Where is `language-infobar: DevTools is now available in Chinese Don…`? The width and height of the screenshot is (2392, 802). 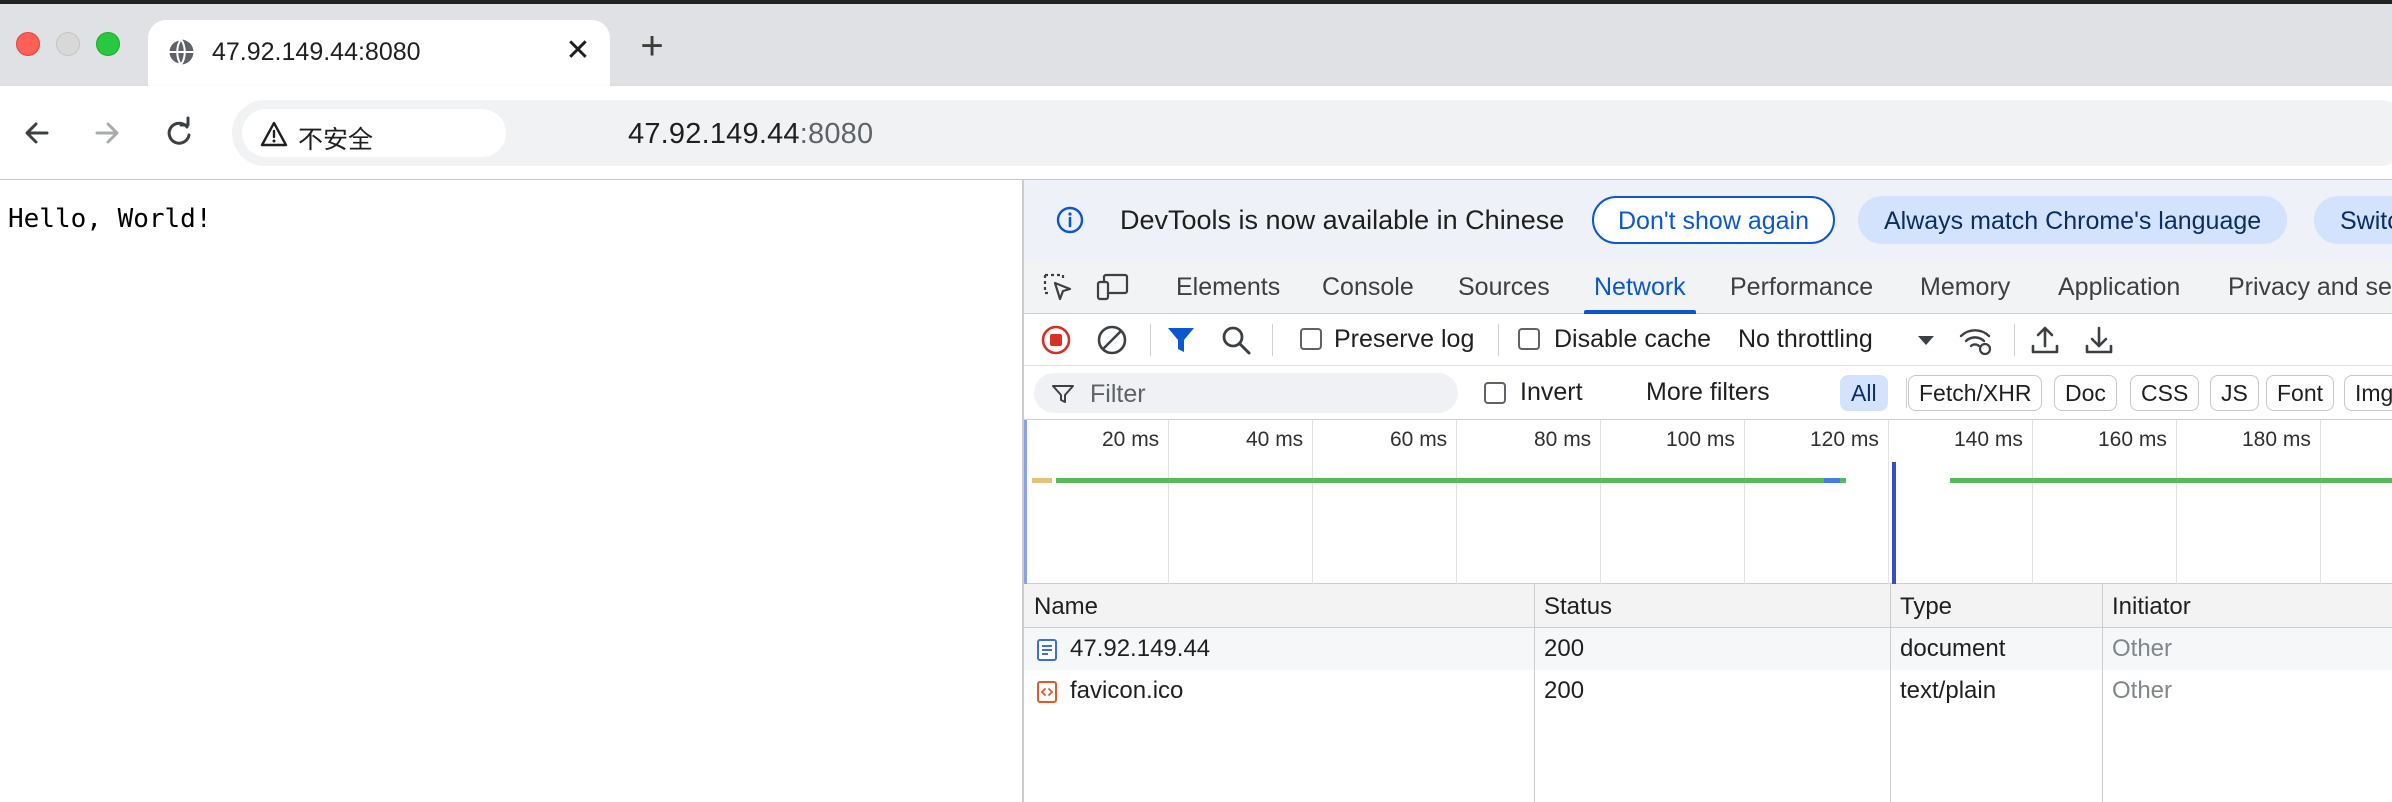
language-infobar: DevTools is now available in Chinese Don… is located at coordinates (1708, 220).